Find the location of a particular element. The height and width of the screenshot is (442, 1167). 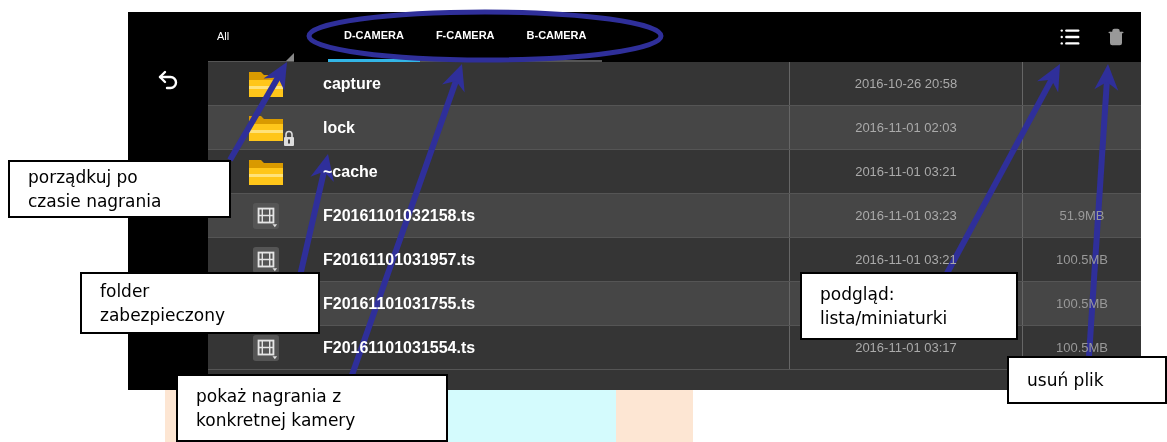

back-icon is located at coordinates (168, 80).